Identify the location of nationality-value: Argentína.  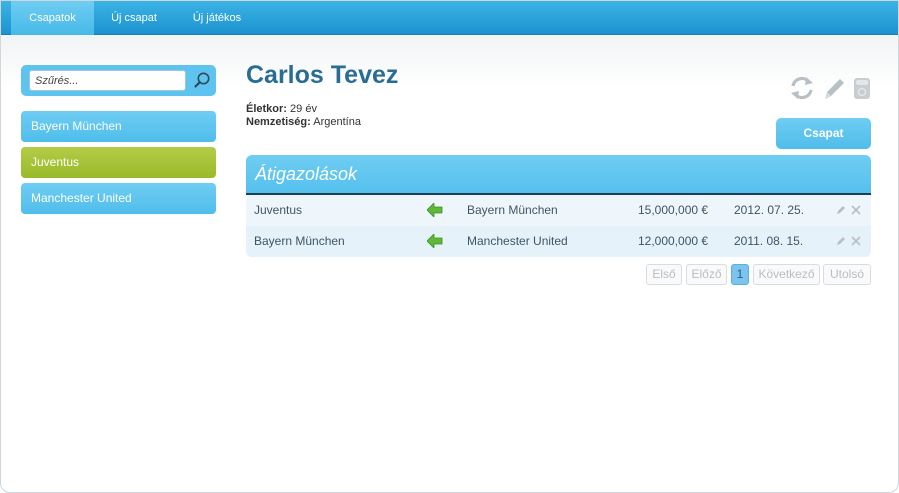
(337, 122).